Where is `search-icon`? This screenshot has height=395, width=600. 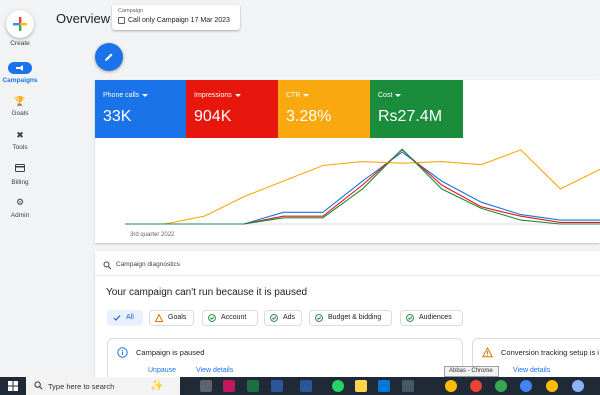
search-icon is located at coordinates (38, 385).